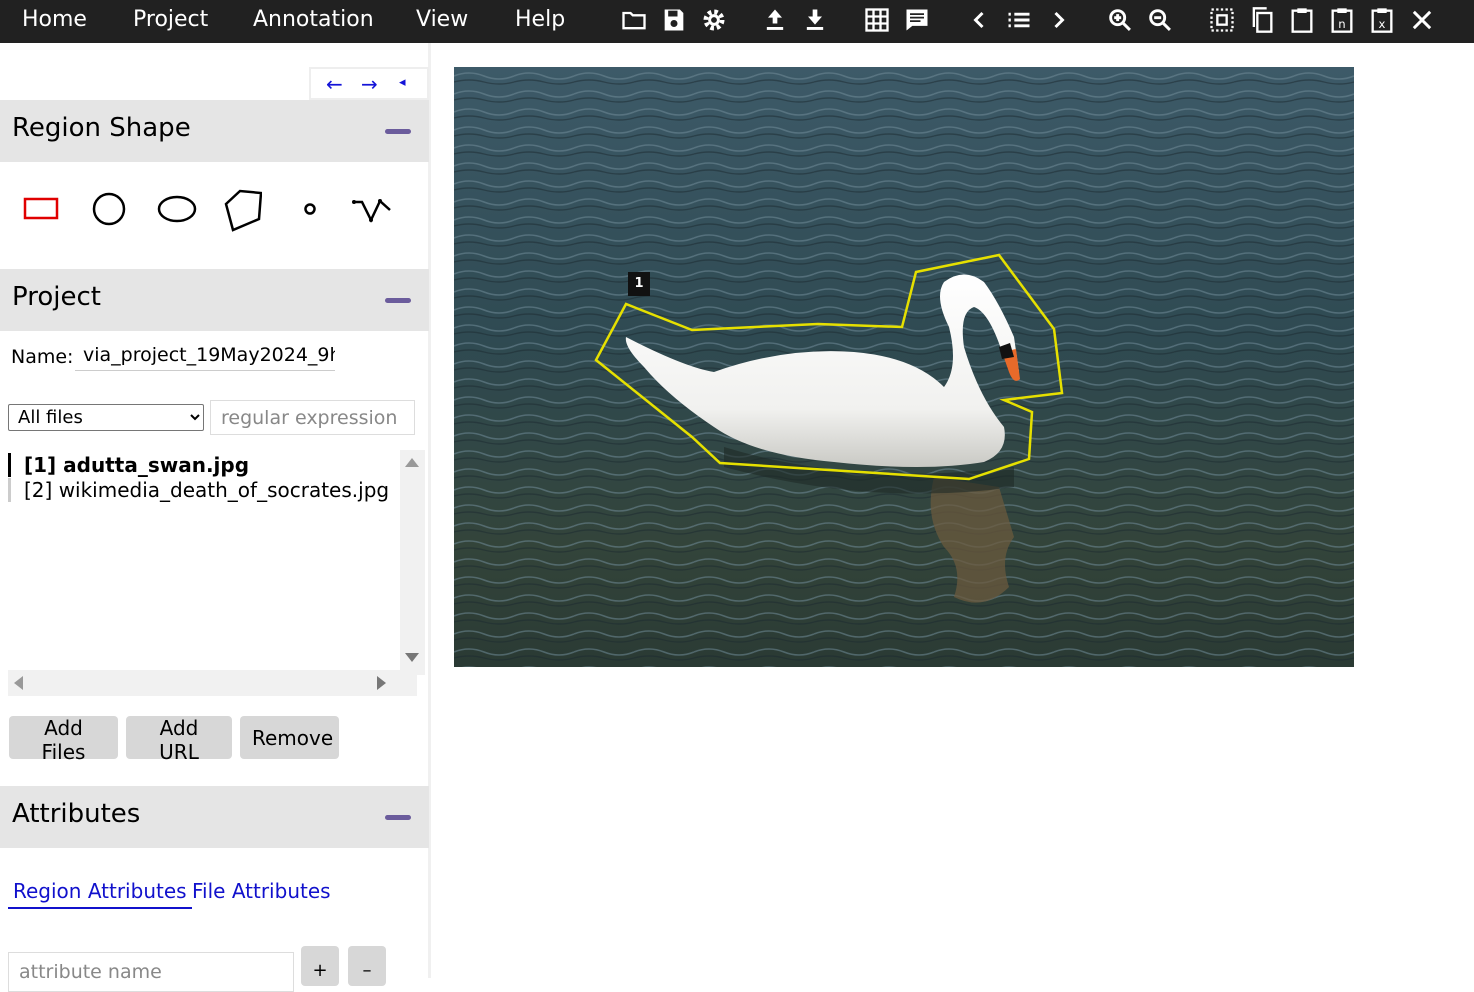 The height and width of the screenshot is (992, 1474). I want to click on region-shape-title: Region Shape, so click(101, 128).